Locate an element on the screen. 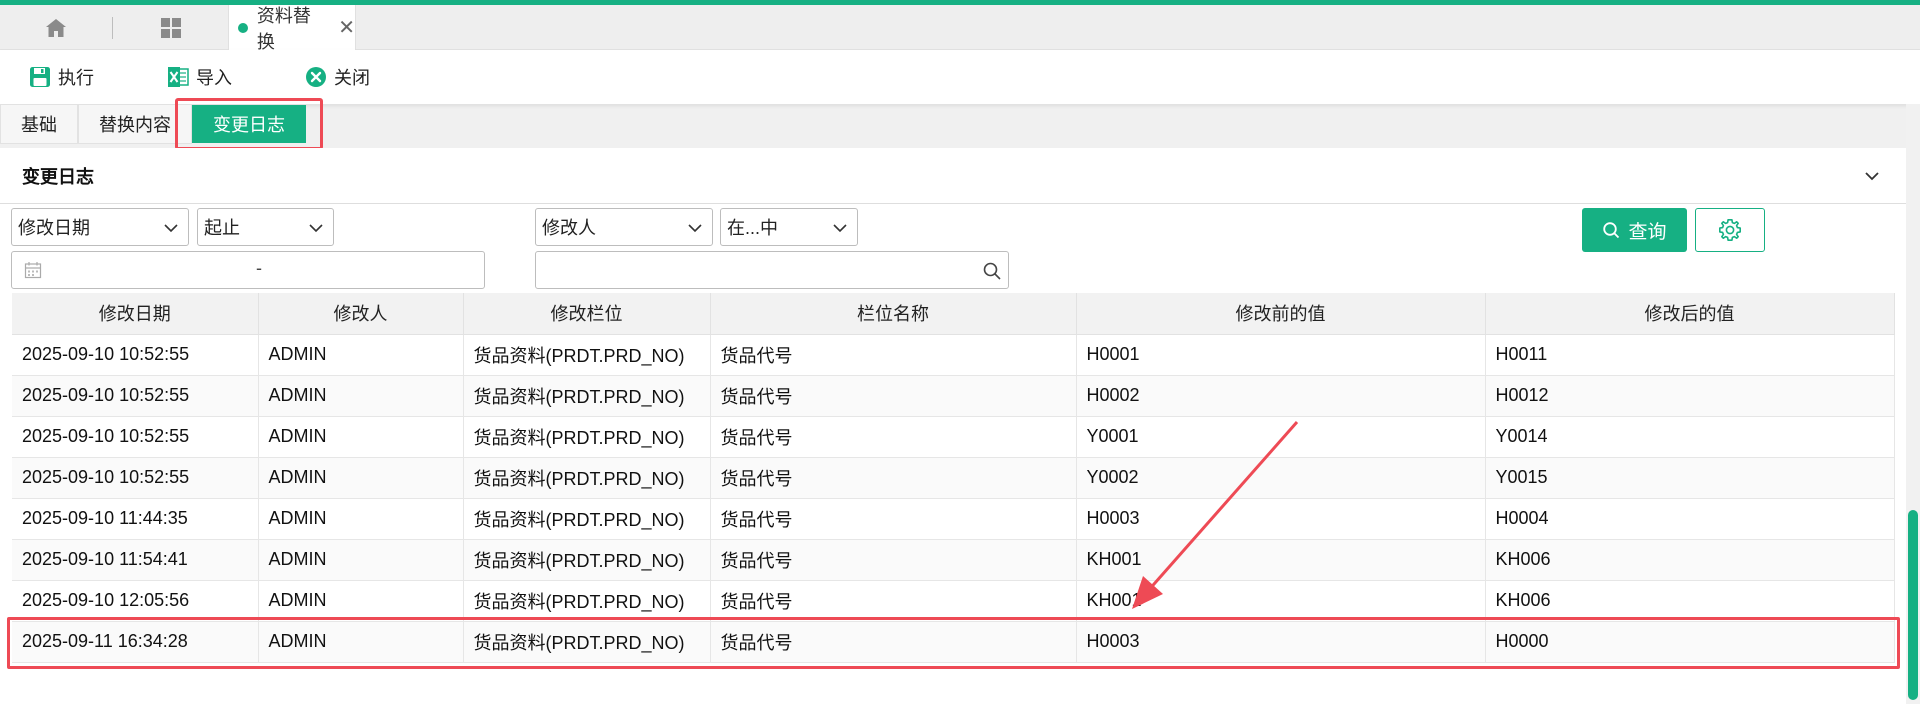 This screenshot has width=1920, height=704. vertical-scrollbar is located at coordinates (1913, 404).